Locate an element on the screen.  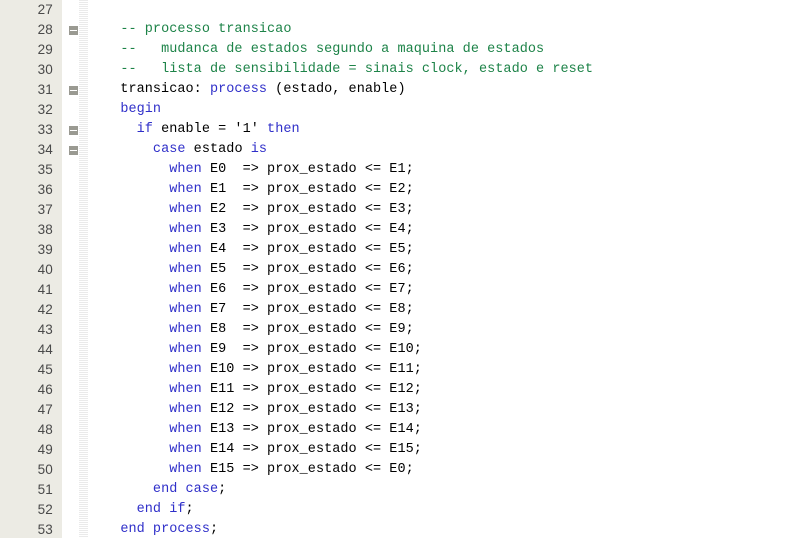
code-line: end if; is located at coordinates (440, 510).